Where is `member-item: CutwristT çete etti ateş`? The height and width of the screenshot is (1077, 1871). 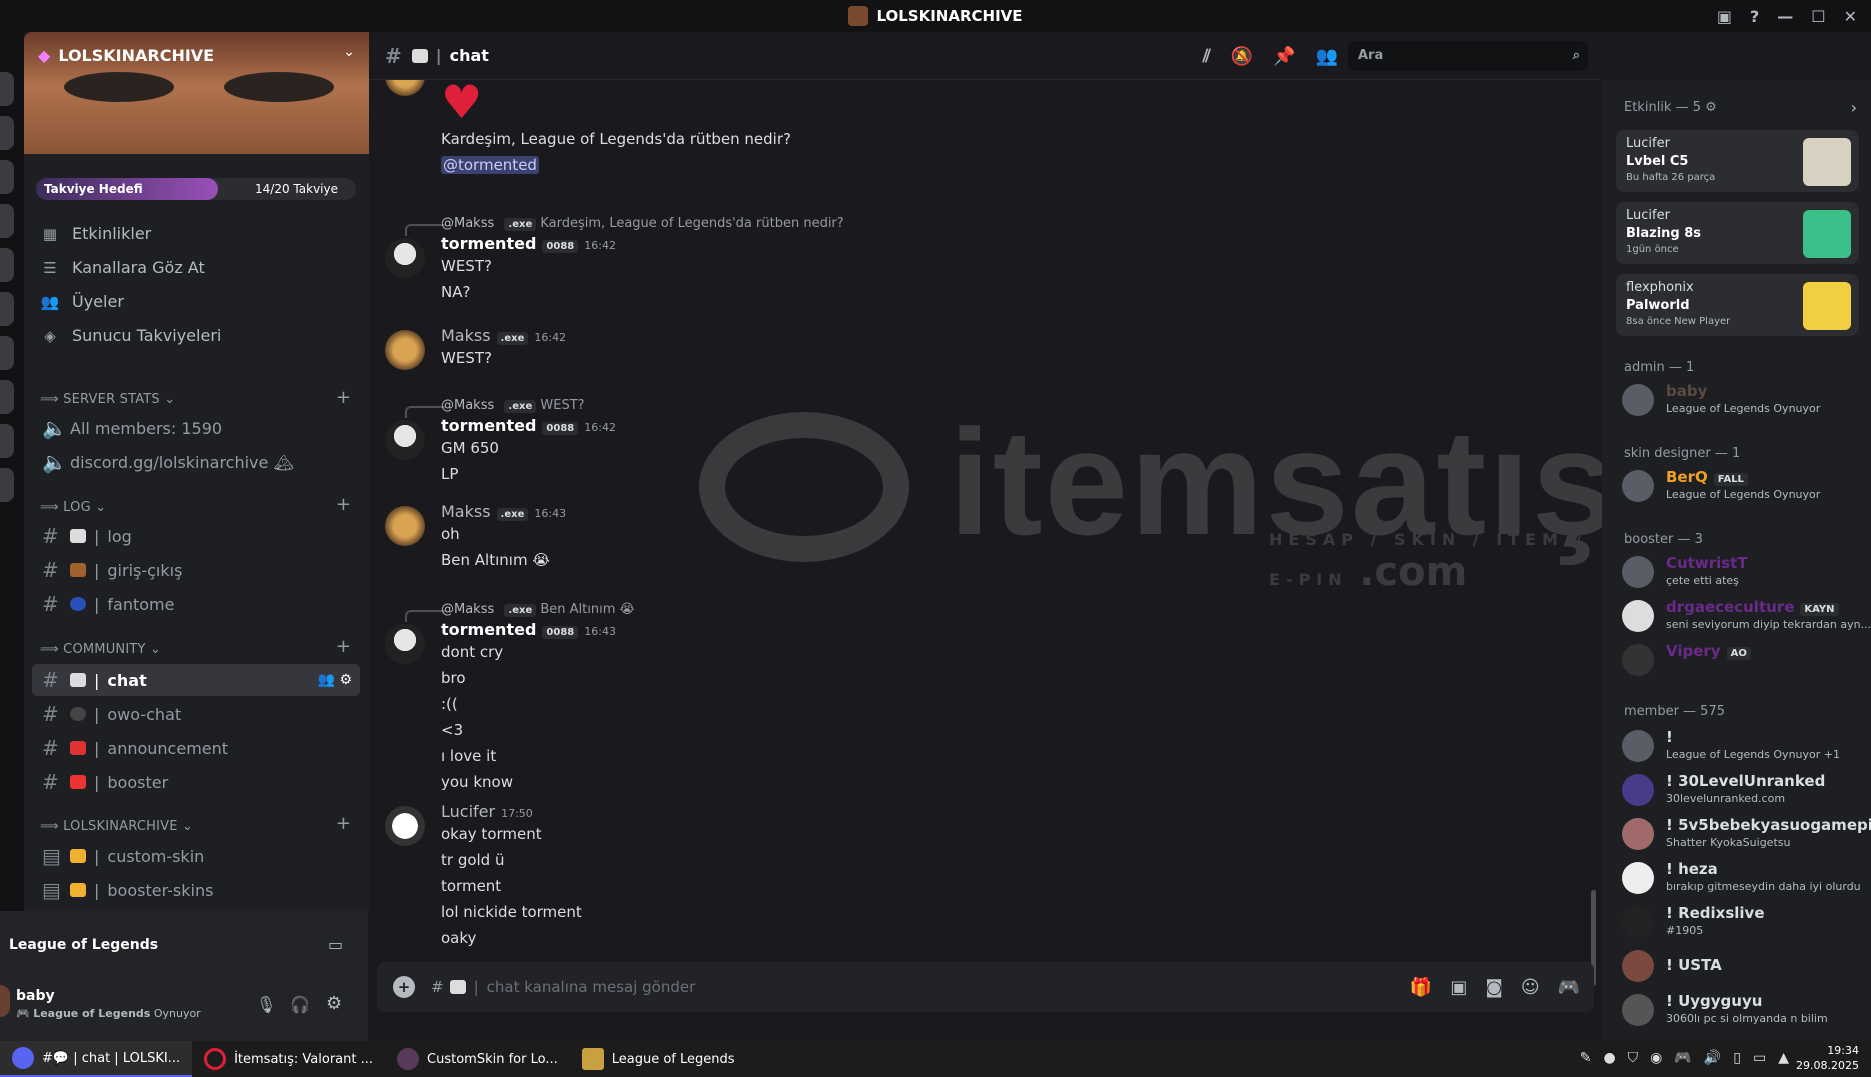
member-item: CutwristT çete etti ateş is located at coordinates (1742, 572).